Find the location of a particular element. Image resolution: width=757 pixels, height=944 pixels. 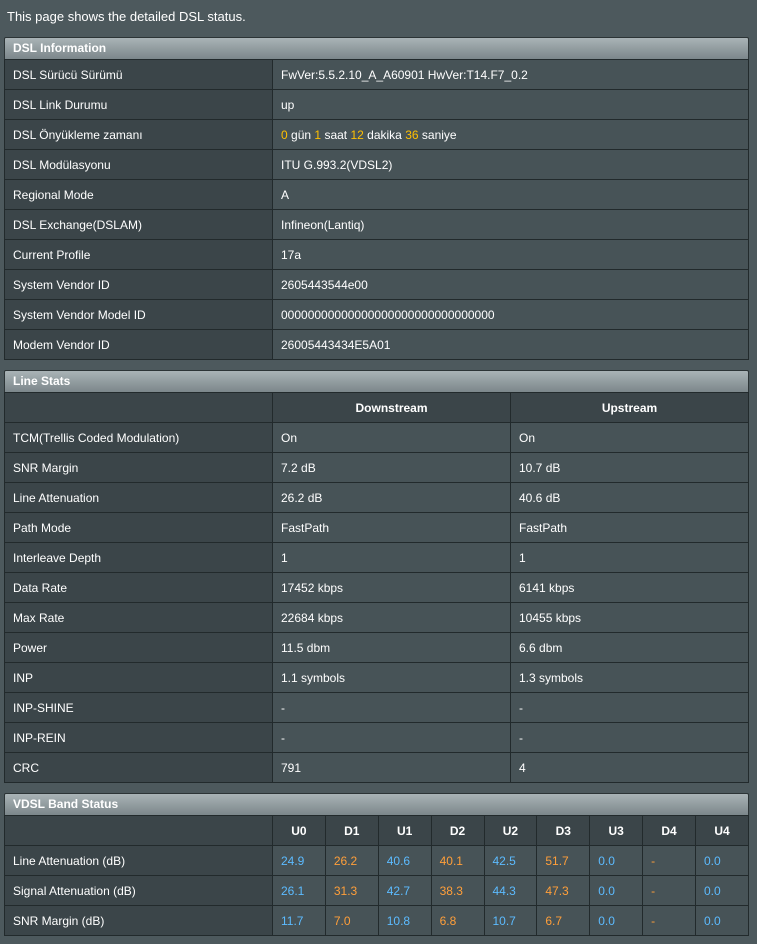

row-label: DSL Modülasyonu is located at coordinates (138, 164).